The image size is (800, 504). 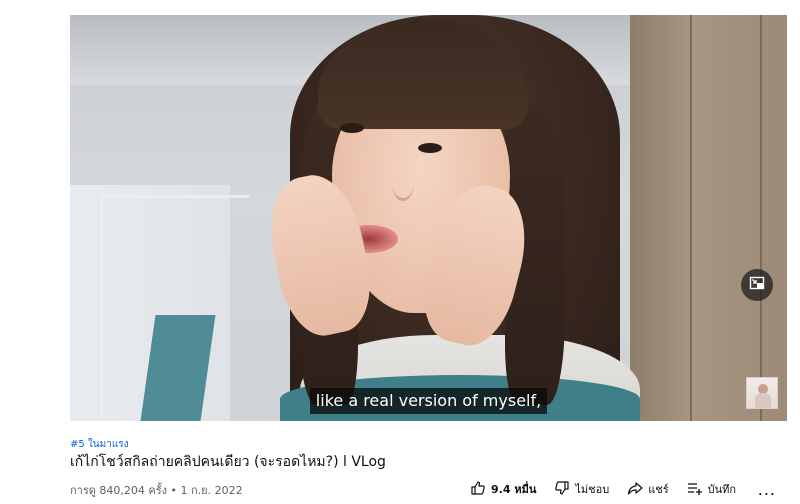 I want to click on save-button: บันทึก, so click(x=711, y=489).